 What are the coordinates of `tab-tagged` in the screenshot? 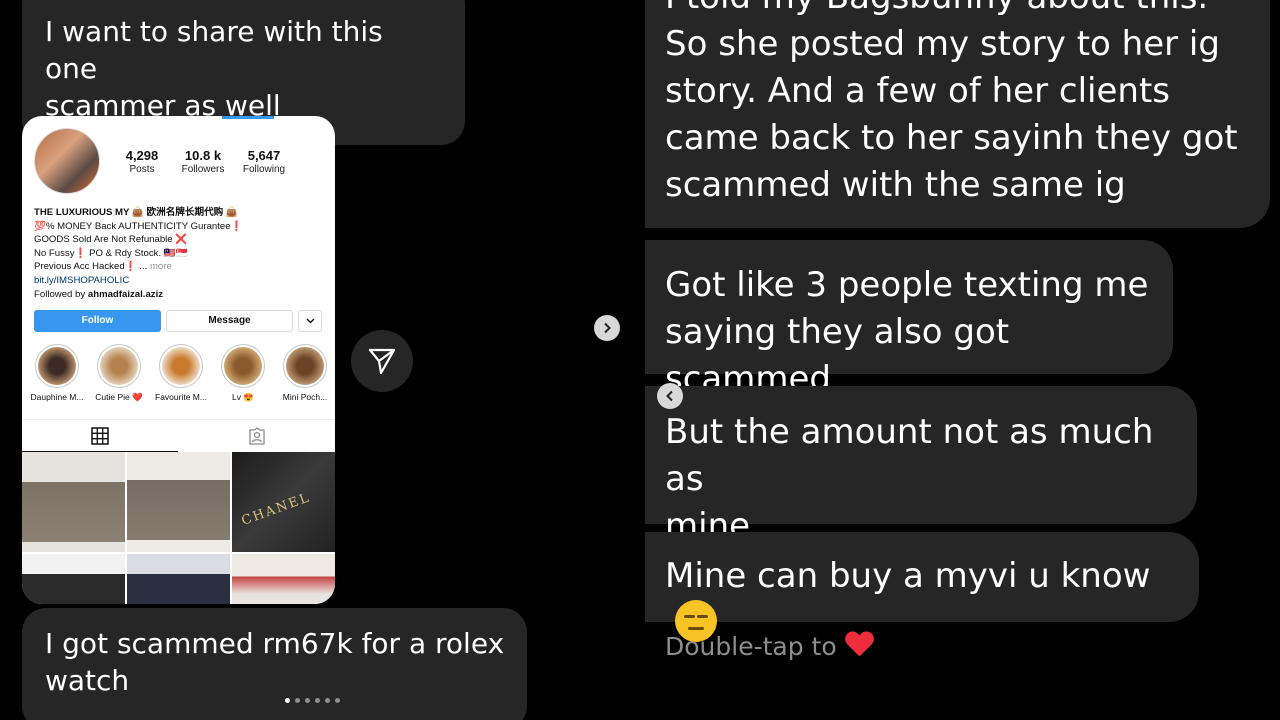 It's located at (257, 436).